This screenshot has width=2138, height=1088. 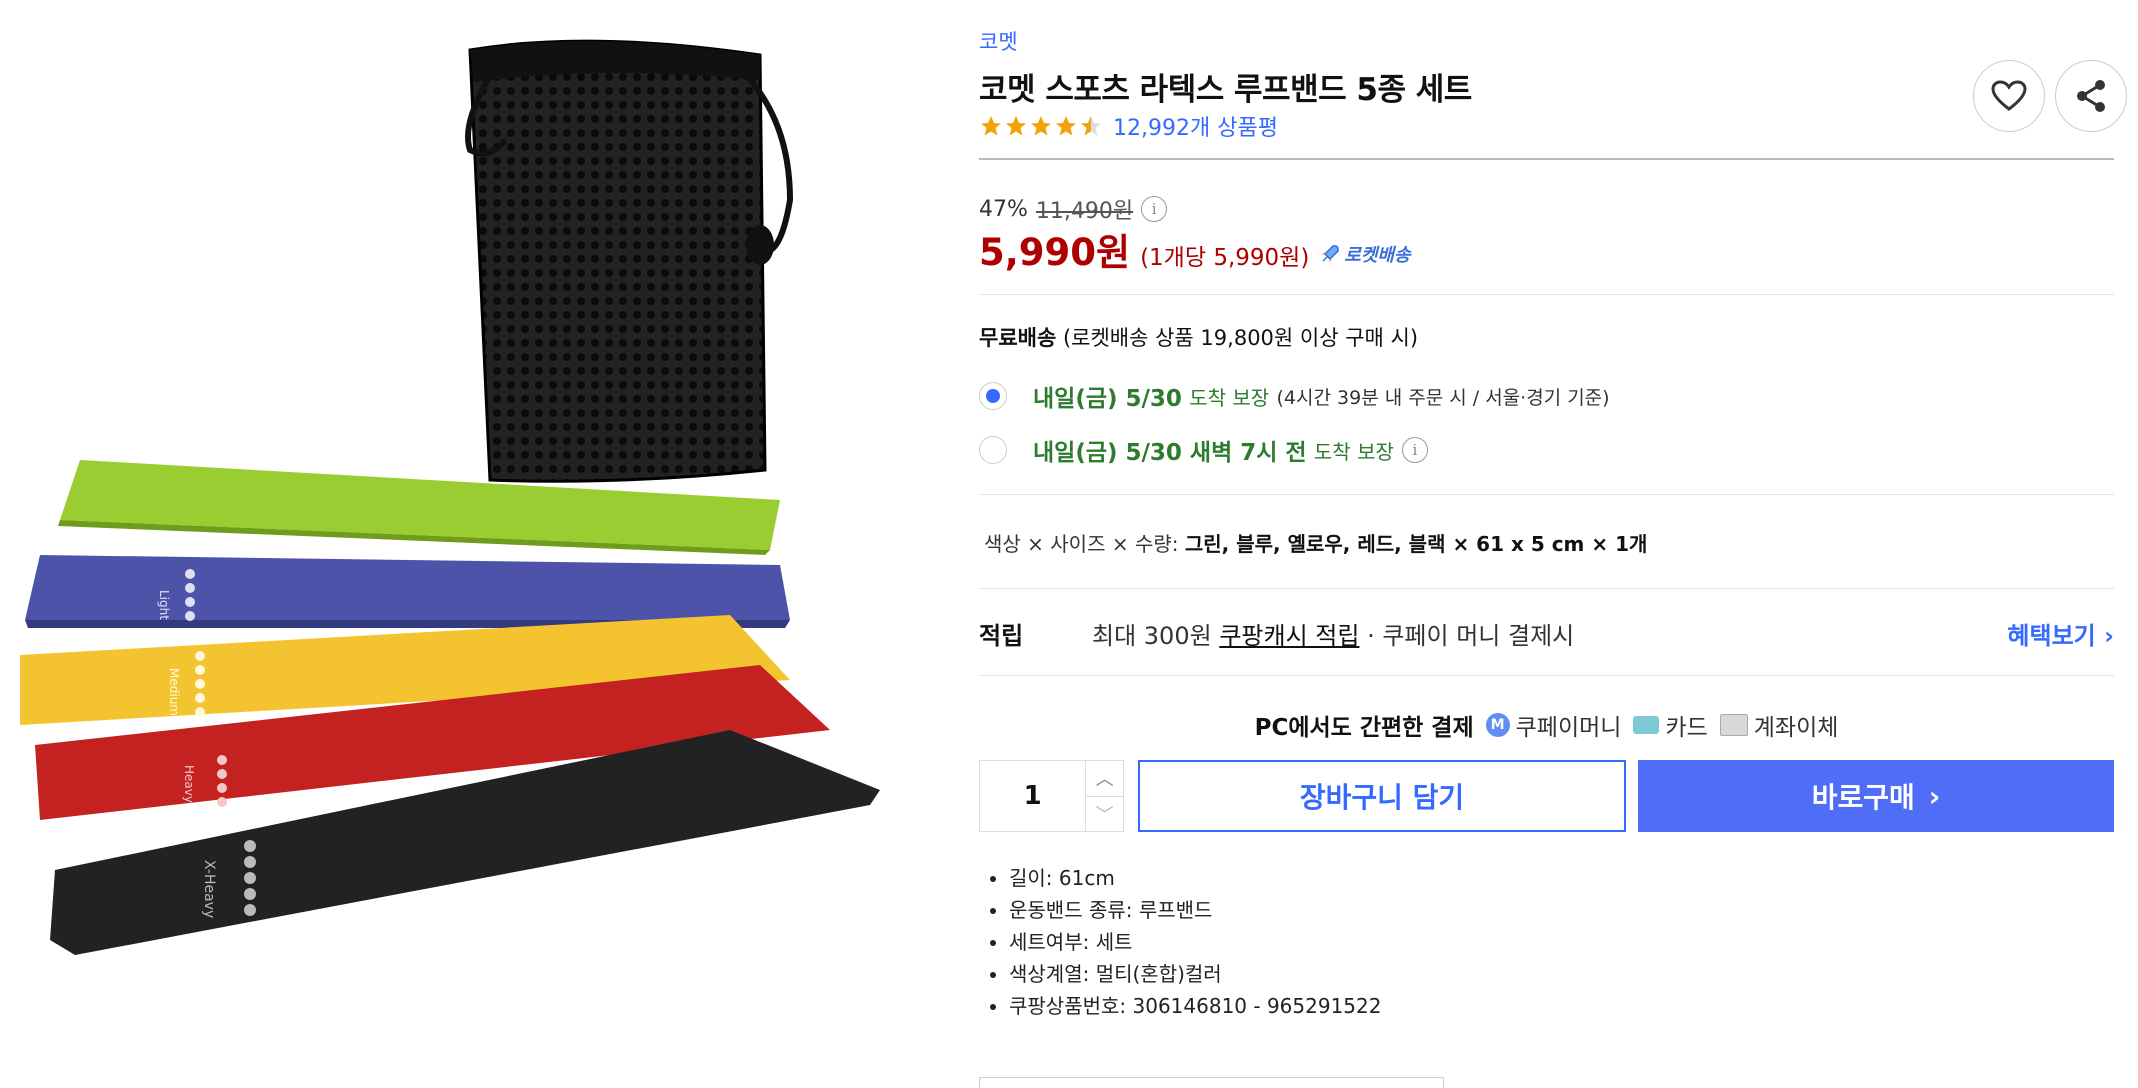 What do you see at coordinates (1091, 126) in the screenshot?
I see `star-half-icon` at bounding box center [1091, 126].